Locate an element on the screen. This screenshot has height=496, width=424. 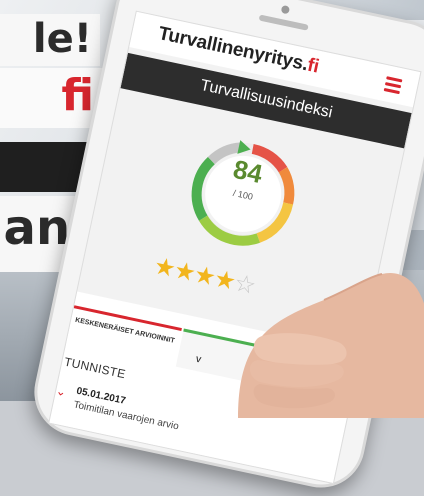
hand-holding-phone is located at coordinates (331, 345).